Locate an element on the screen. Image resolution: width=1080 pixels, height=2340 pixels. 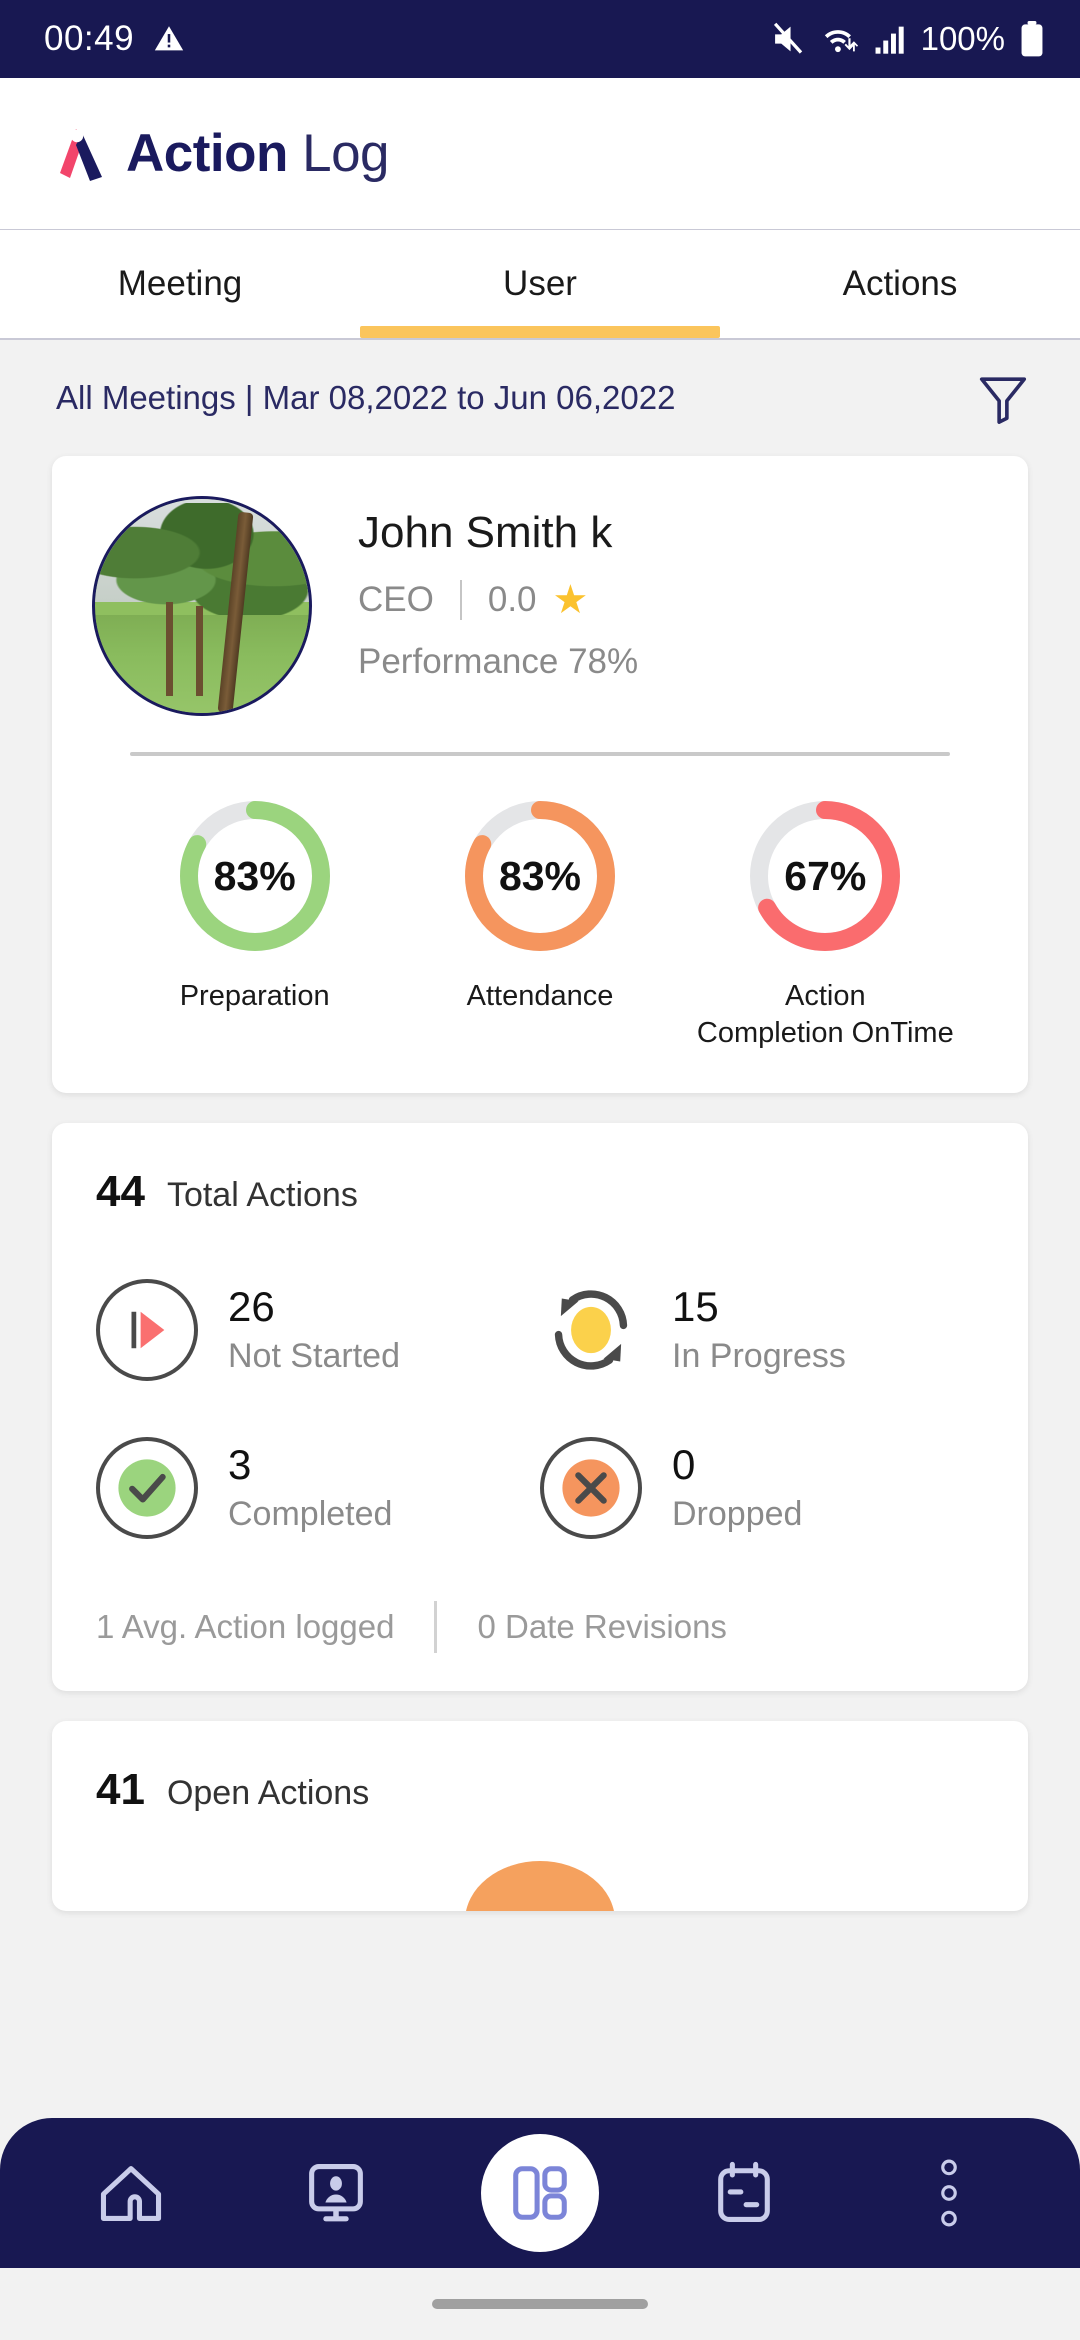
gauge-preparation-ring: 83% is located at coordinates (255, 876).